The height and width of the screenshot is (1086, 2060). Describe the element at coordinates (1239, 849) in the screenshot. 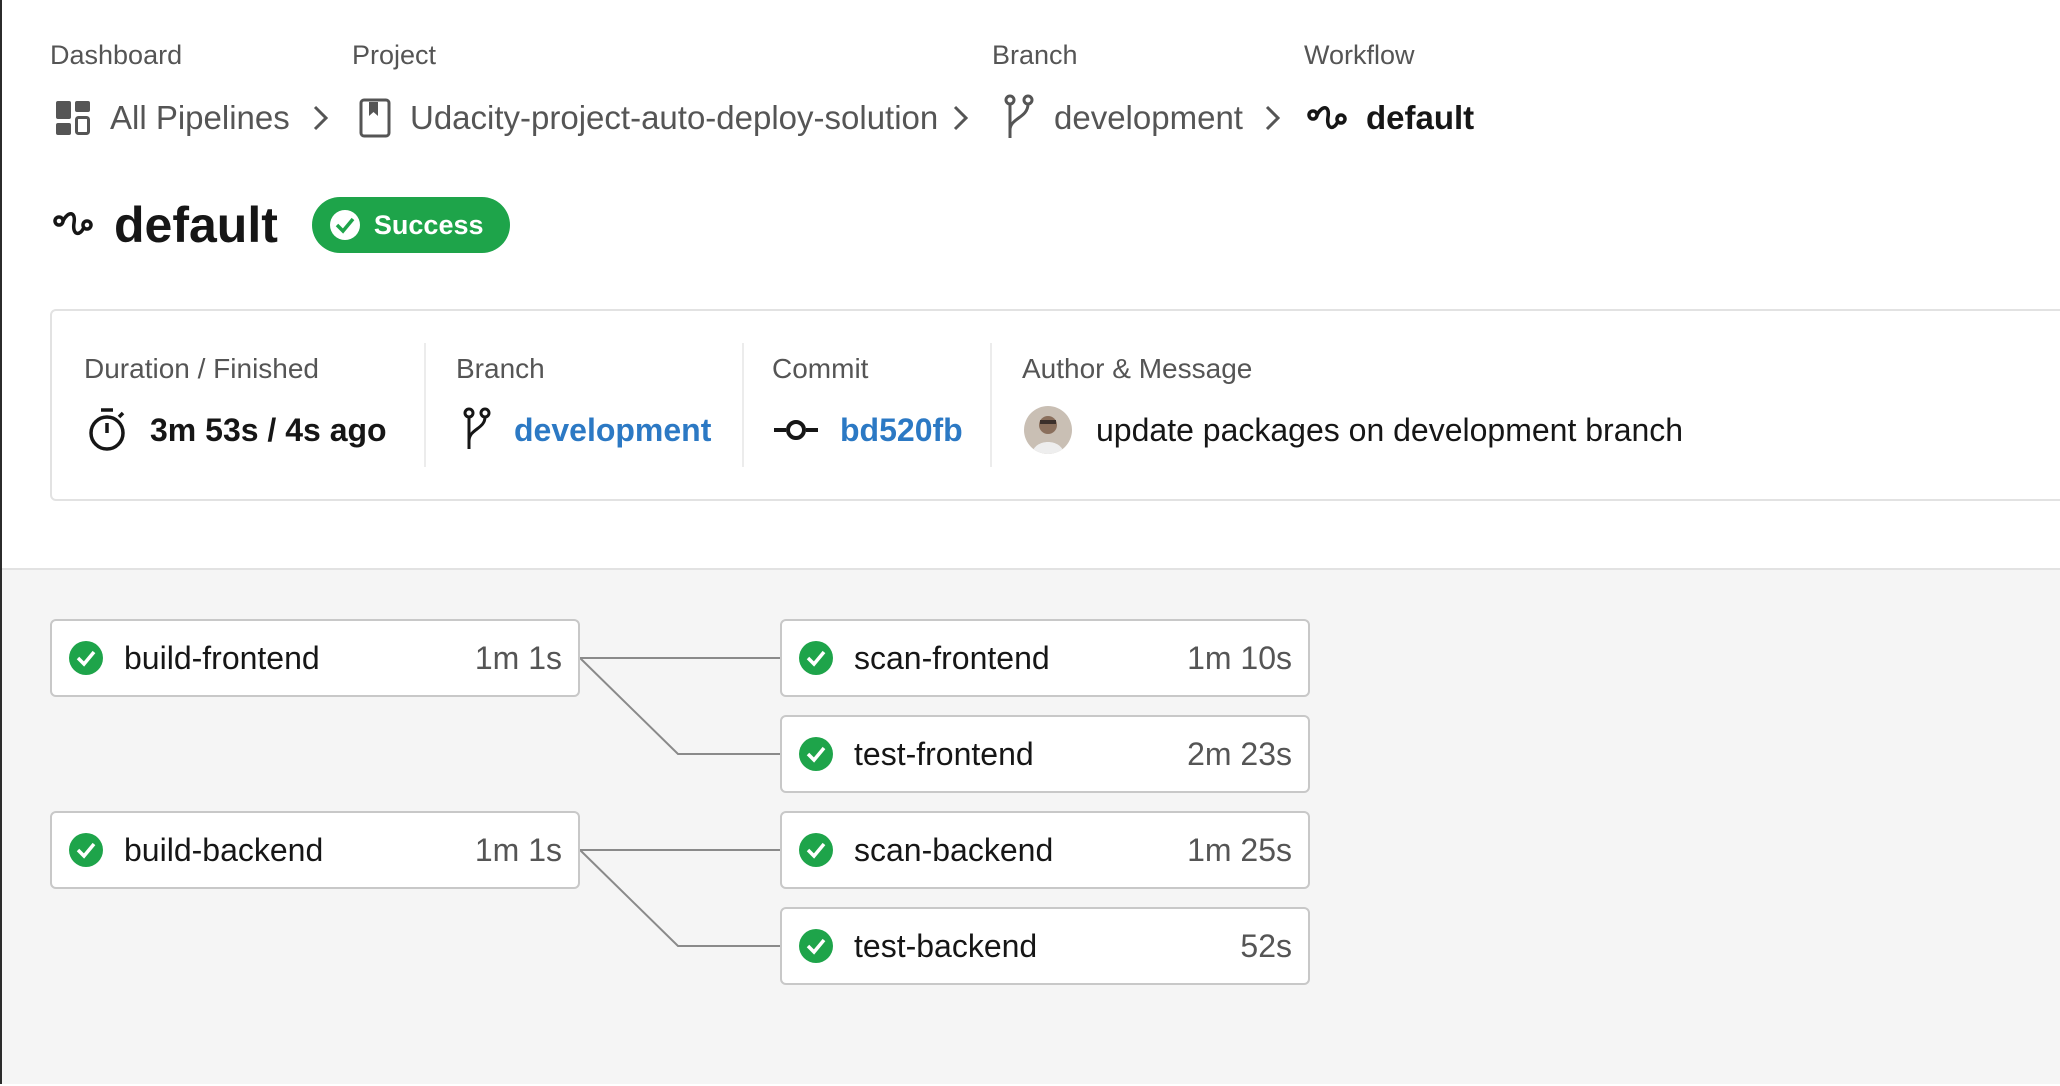

I see `job-duration: 1m 25s` at that location.